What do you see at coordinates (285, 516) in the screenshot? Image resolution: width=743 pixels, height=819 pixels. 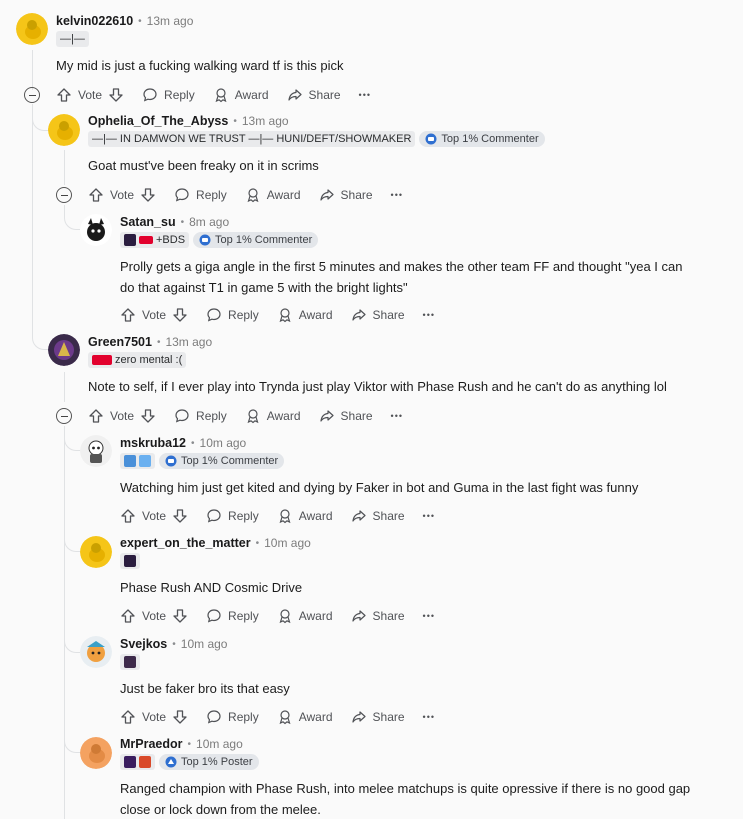 I see `award-icon` at bounding box center [285, 516].